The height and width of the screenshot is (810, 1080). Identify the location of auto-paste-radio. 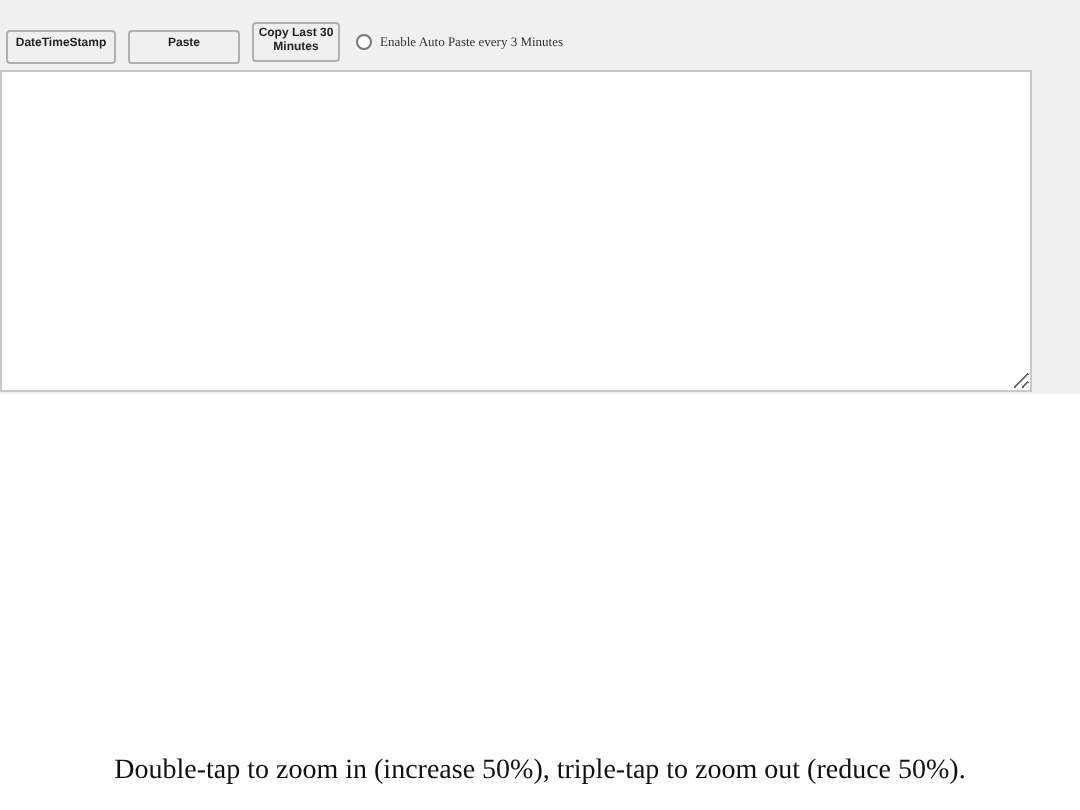
(364, 42).